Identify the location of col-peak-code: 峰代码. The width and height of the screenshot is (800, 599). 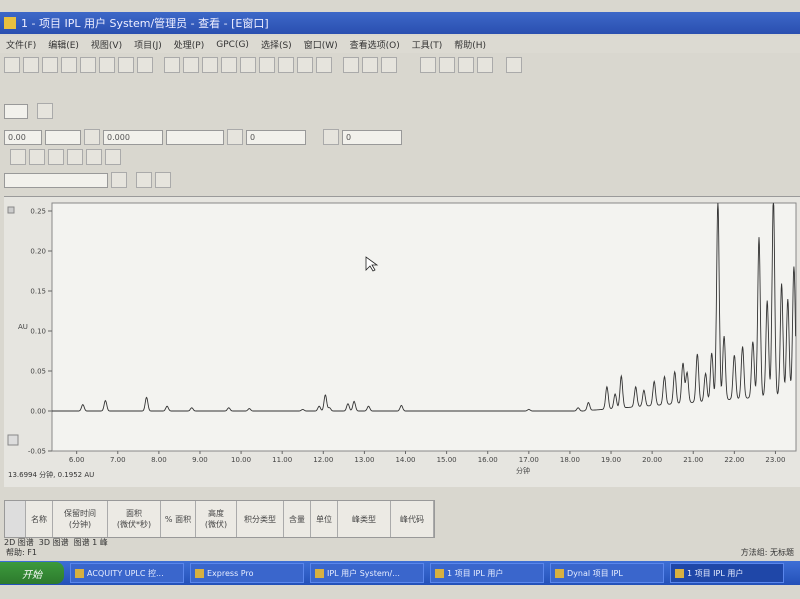
(412, 519).